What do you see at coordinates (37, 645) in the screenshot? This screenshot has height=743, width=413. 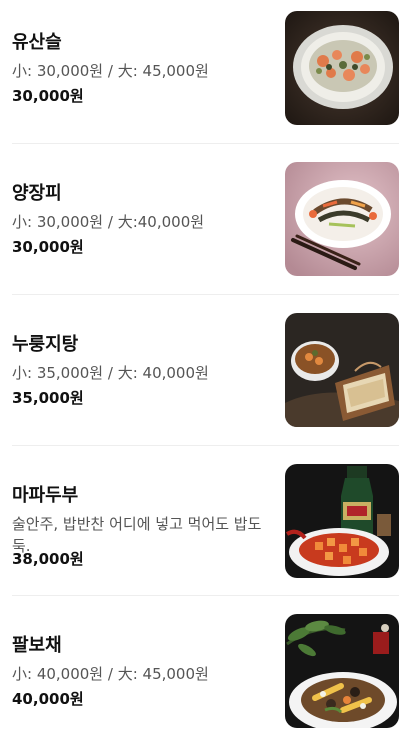 I see `menu-item-name: 팔보채` at bounding box center [37, 645].